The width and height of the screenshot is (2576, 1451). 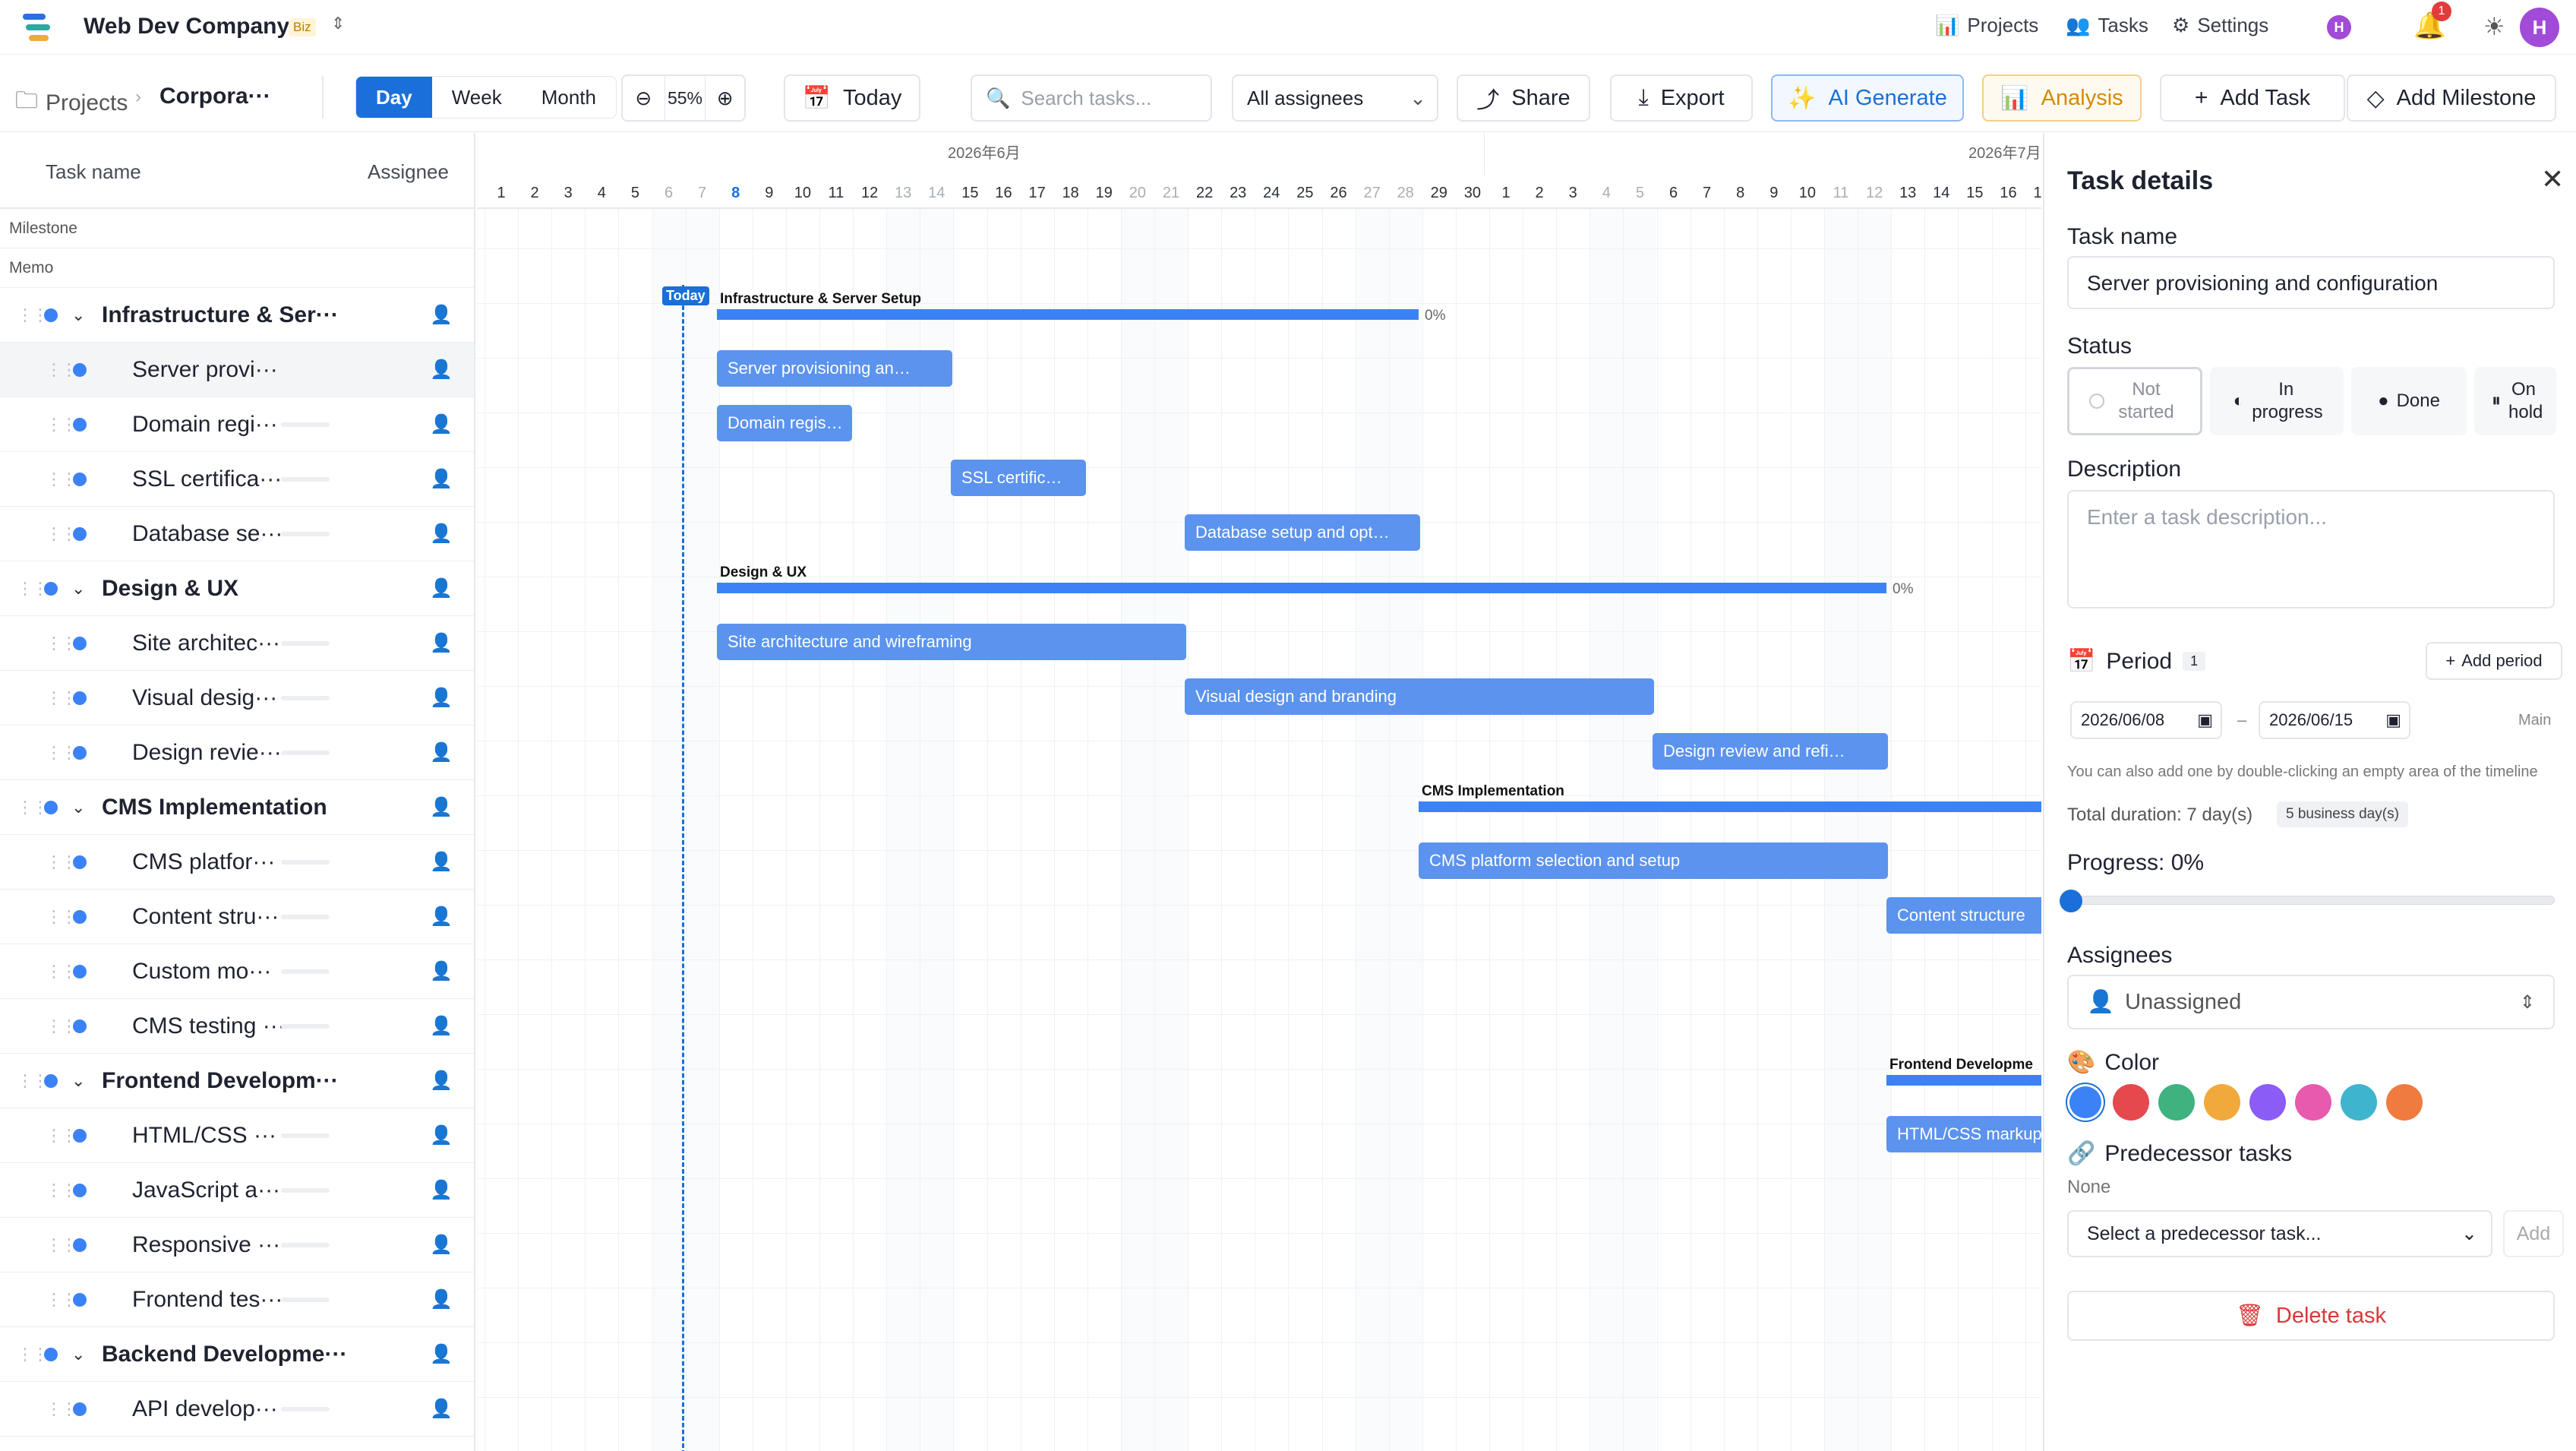 I want to click on task-row: ⋮⋮ Site architec··· 👤, so click(x=237, y=643).